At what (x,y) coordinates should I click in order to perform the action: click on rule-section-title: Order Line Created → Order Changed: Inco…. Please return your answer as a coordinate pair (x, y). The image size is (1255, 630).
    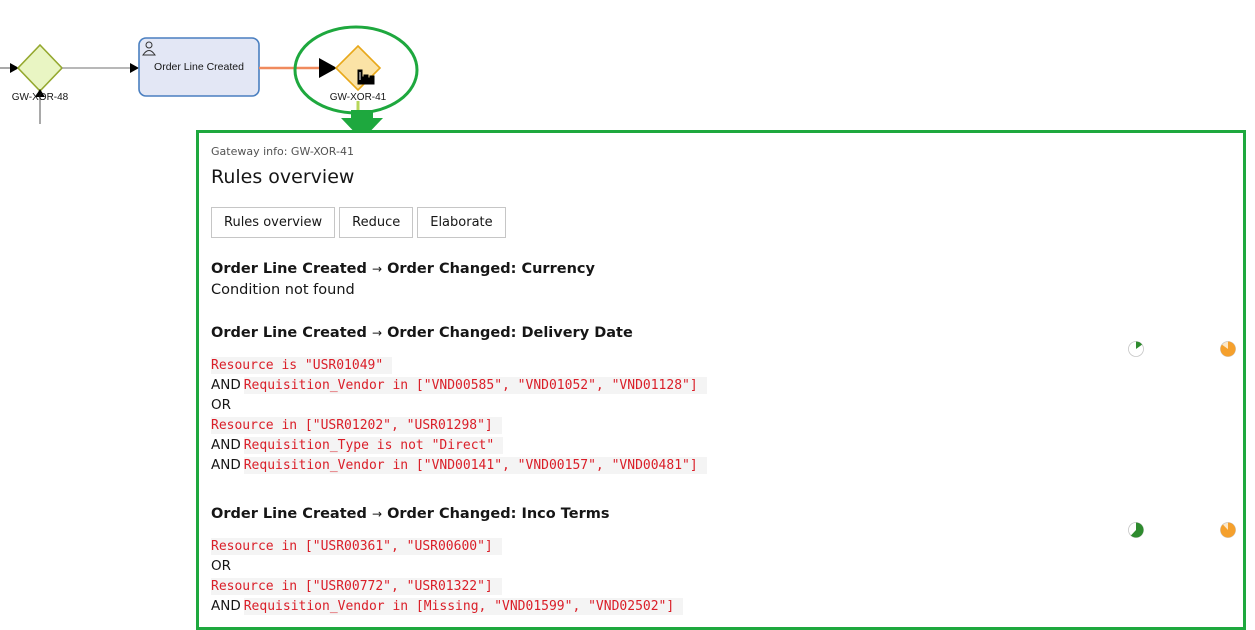
    Looking at the image, I should click on (410, 514).